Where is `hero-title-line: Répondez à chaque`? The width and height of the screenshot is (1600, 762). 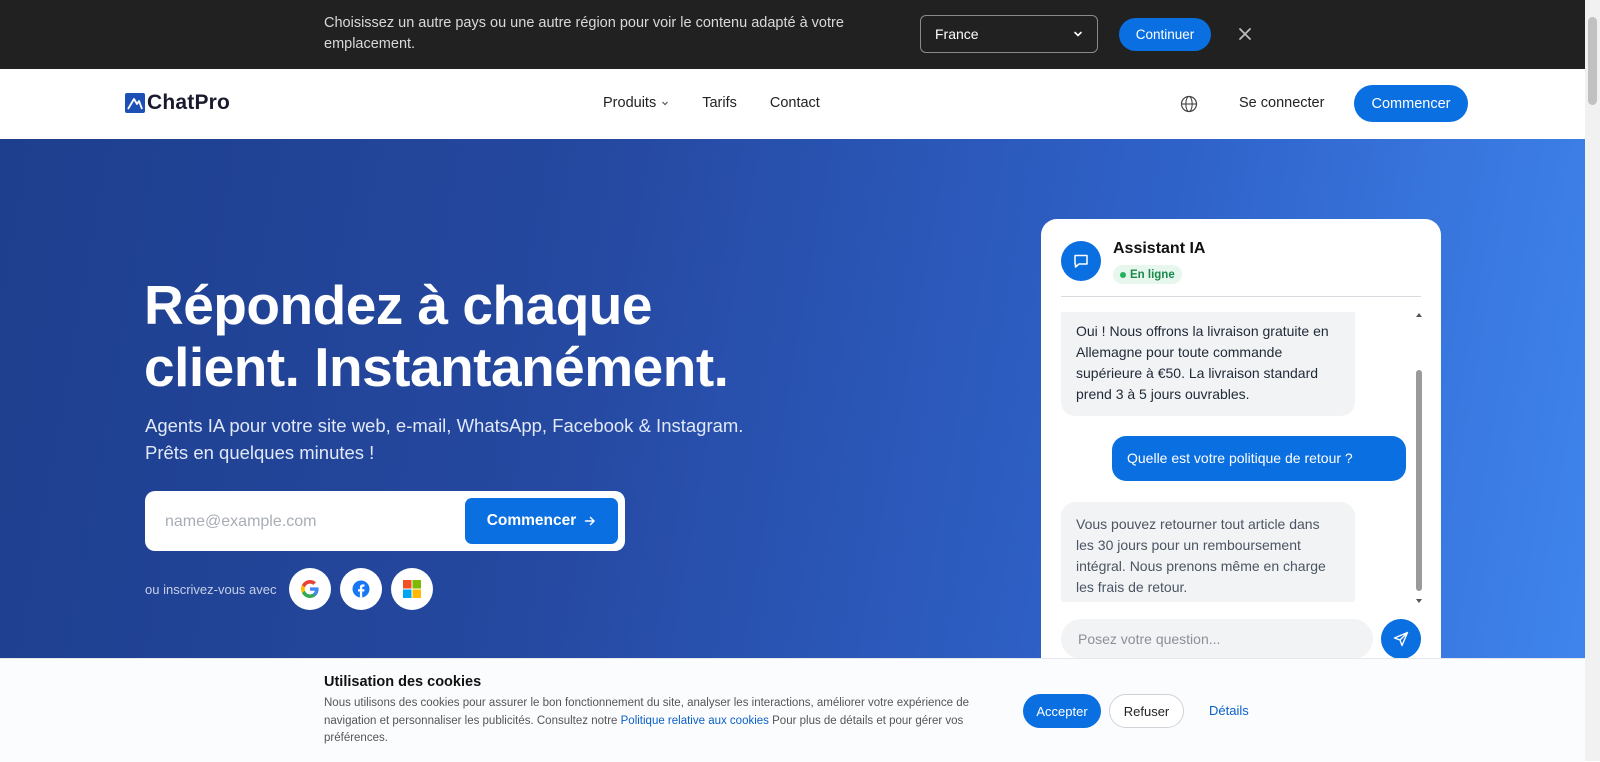
hero-title-line: Répondez à chaque is located at coordinates (398, 305).